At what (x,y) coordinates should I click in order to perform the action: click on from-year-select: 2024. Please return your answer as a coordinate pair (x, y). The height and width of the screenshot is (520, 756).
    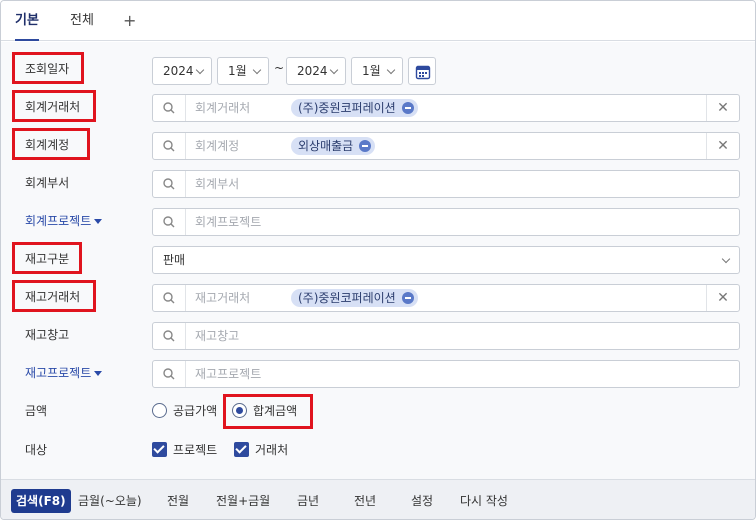
    Looking at the image, I should click on (182, 71).